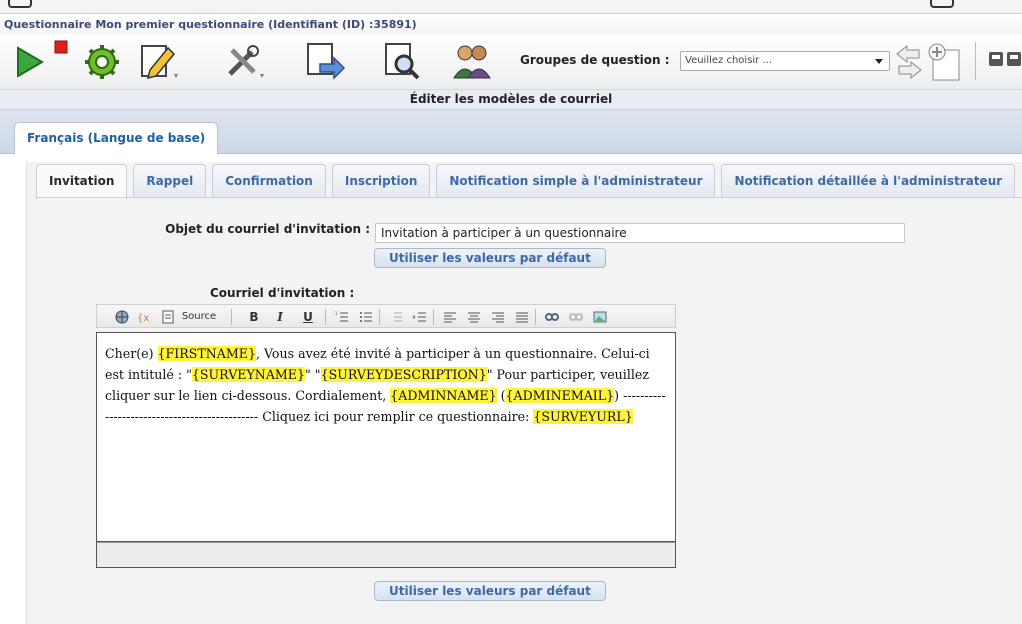 The width and height of the screenshot is (1022, 624). I want to click on stop-icon, so click(61, 47).